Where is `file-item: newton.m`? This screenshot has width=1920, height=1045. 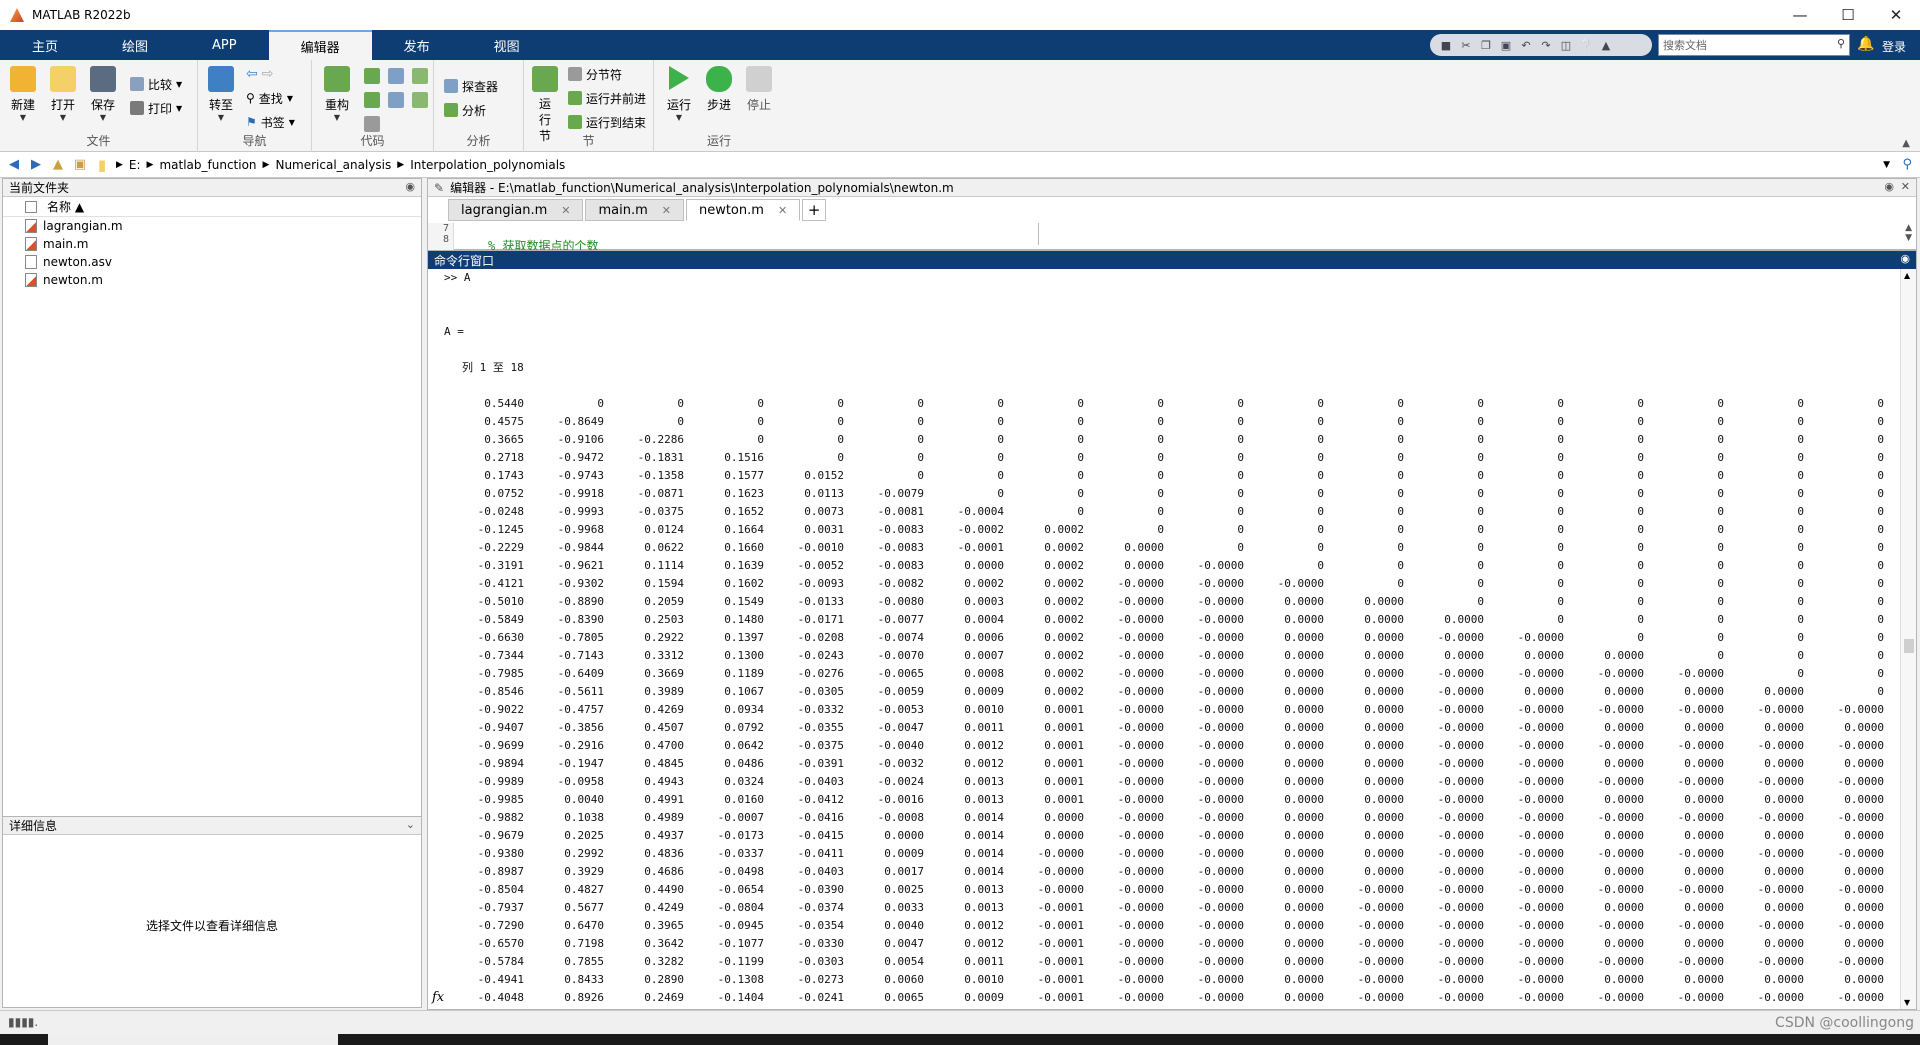 file-item: newton.m is located at coordinates (212, 280).